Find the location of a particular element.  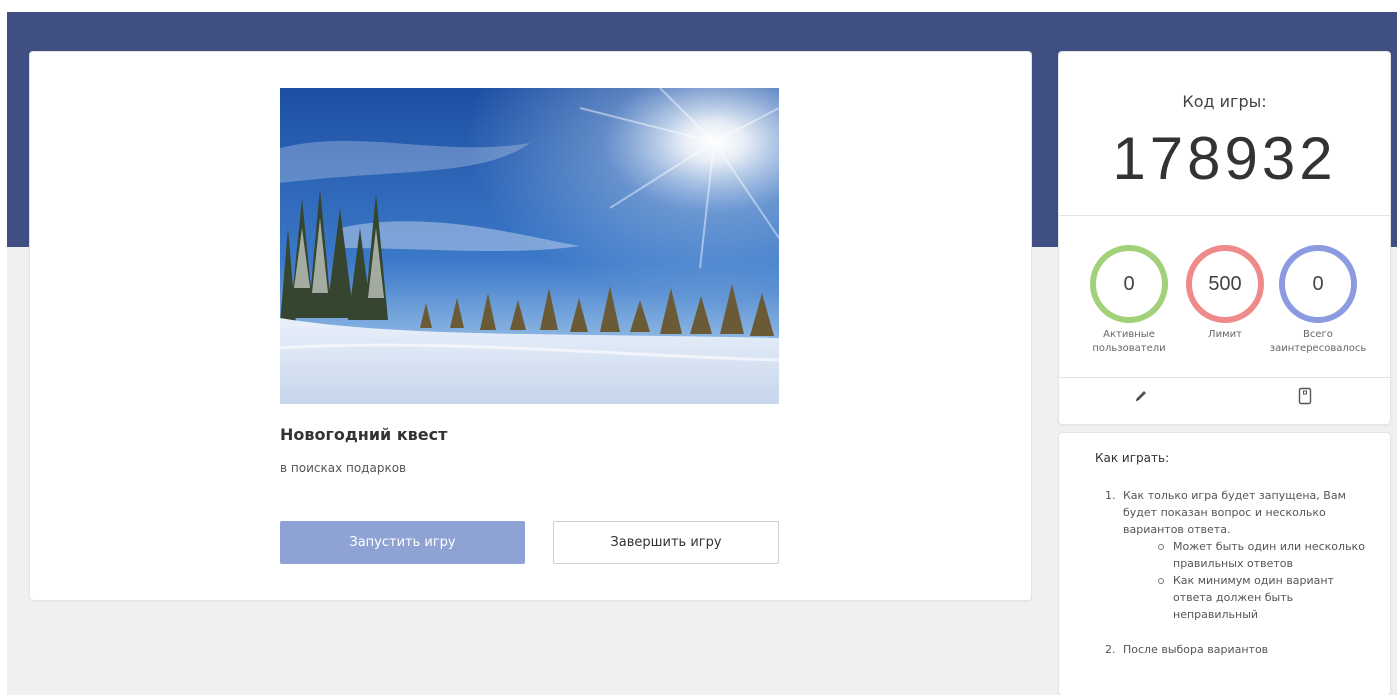

stat-active-users: 0 Активные пользователи is located at coordinates (1129, 300).